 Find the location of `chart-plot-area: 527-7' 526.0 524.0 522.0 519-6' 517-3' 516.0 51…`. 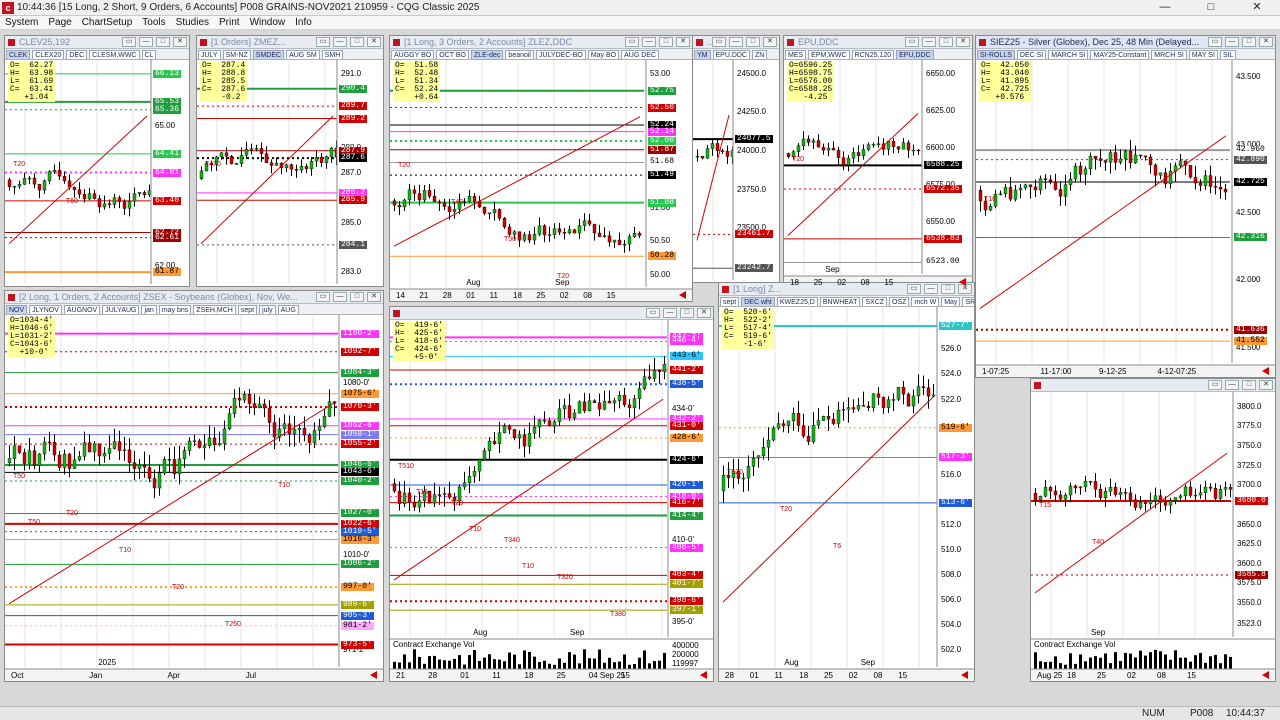

chart-plot-area: 527-7' 526.0 524.0 522.0 519-6' 517-3' 516.0 51… is located at coordinates (846, 494).